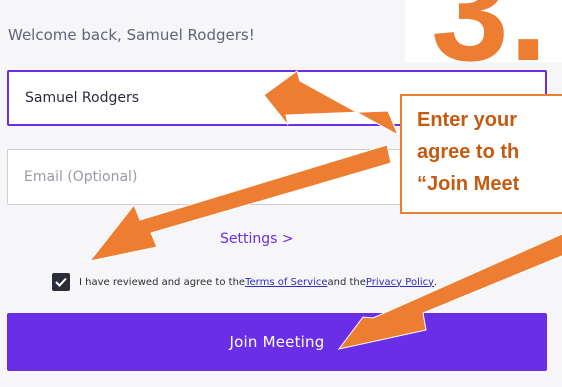  I want to click on step-number-text: 3., so click(489, 31).